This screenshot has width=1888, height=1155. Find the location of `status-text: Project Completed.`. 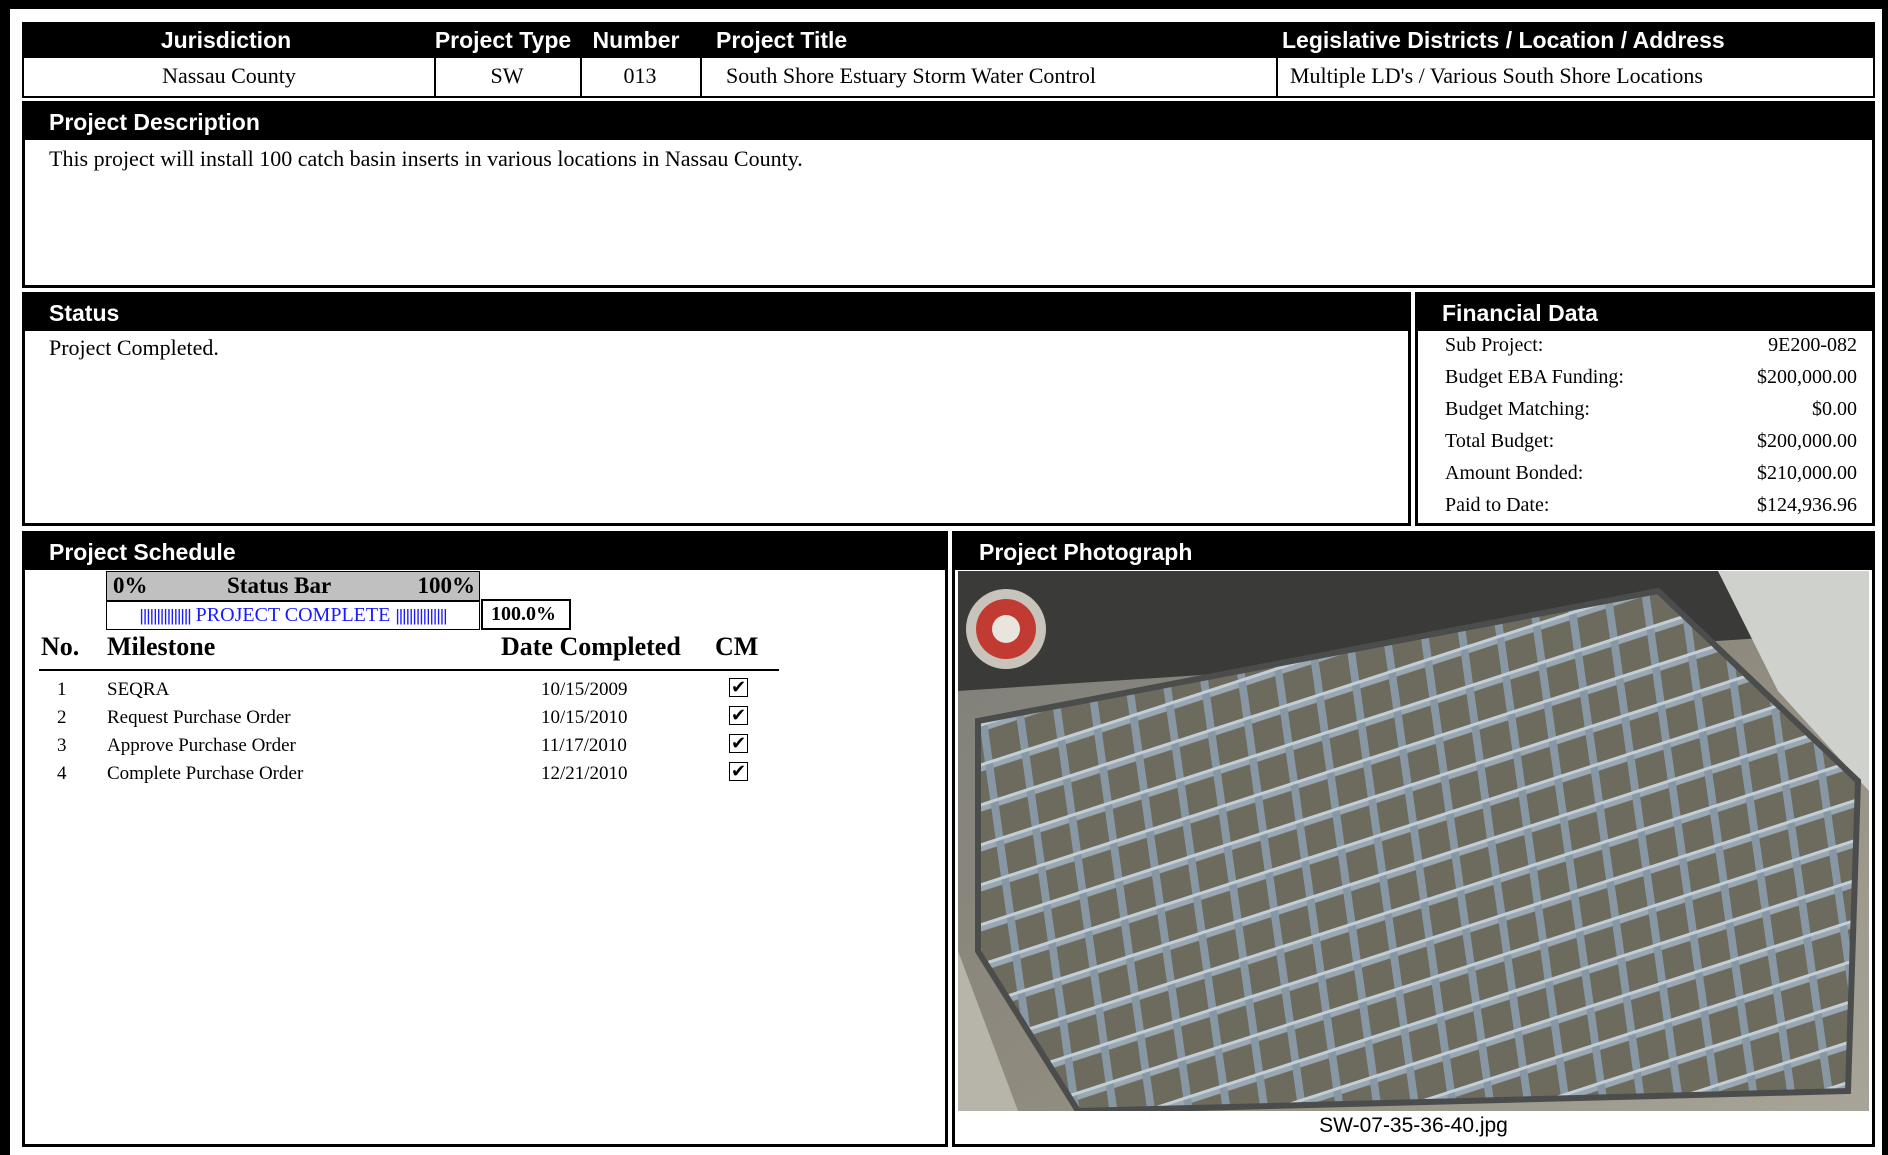

status-text: Project Completed. is located at coordinates (134, 347).